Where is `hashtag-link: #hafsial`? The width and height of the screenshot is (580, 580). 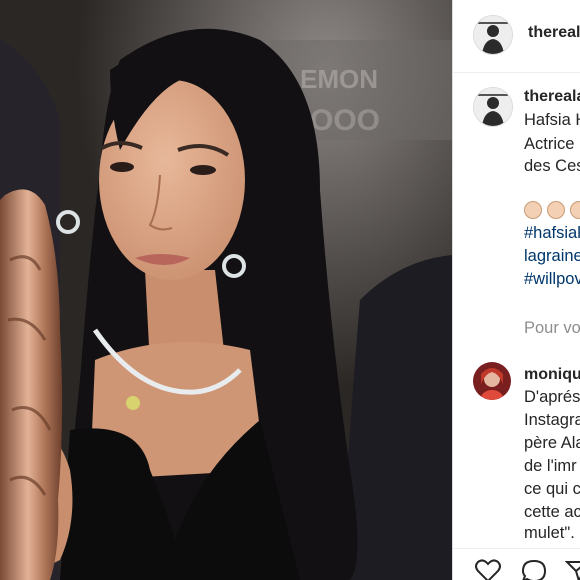
hashtag-link: #hafsial is located at coordinates (552, 233).